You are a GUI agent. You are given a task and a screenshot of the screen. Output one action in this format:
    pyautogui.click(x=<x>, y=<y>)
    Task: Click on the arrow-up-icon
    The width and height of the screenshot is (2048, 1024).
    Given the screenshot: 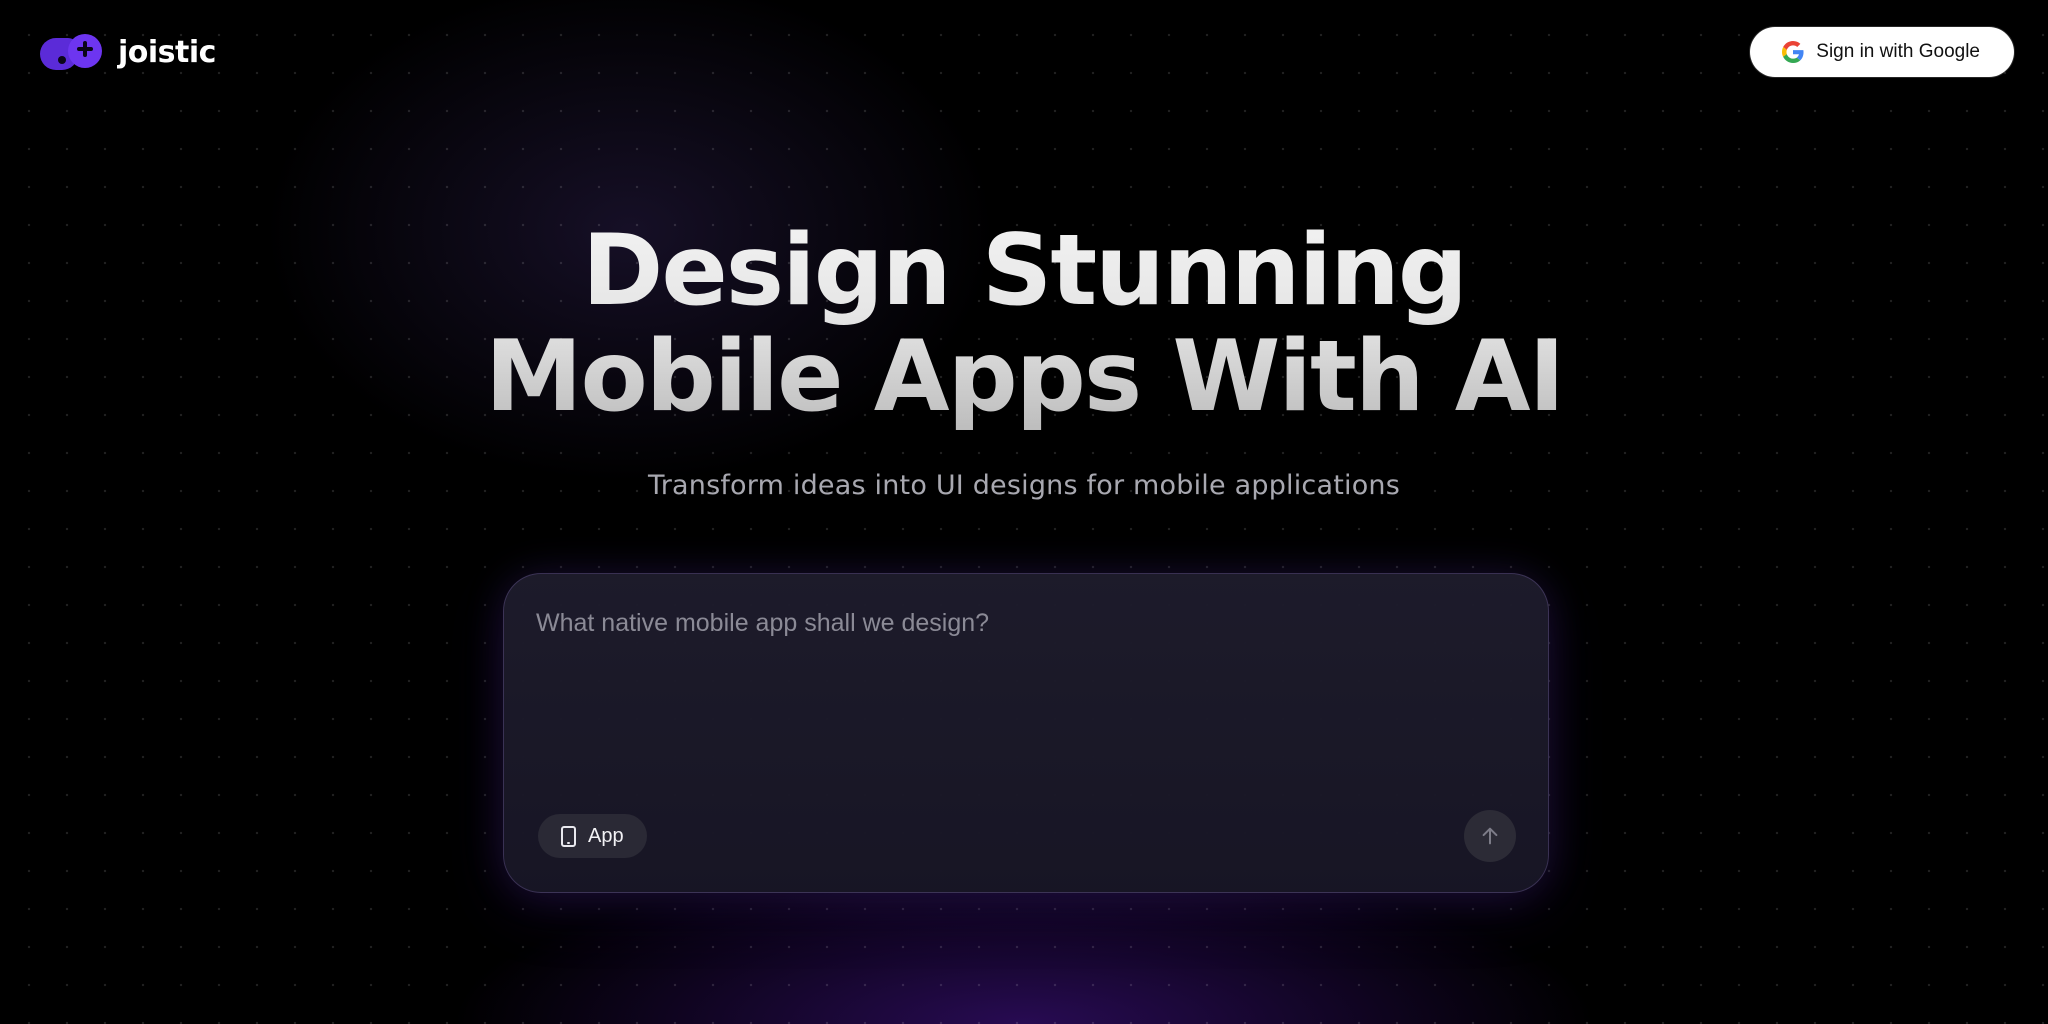 What is the action you would take?
    pyautogui.click(x=1490, y=836)
    